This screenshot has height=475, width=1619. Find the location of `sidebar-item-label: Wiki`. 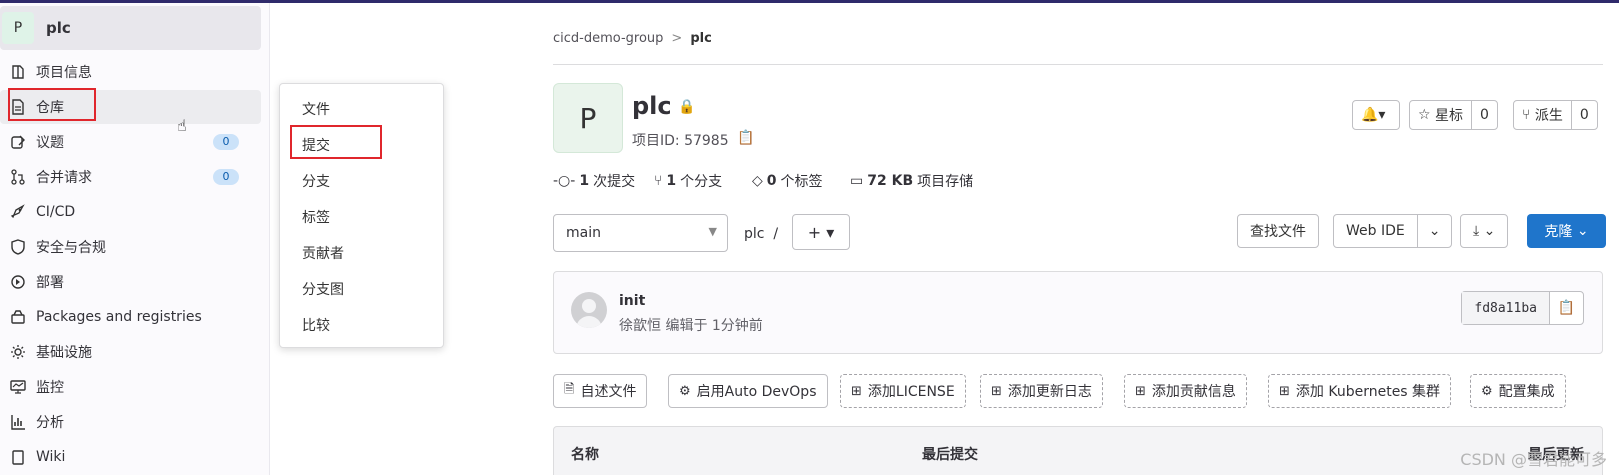

sidebar-item-label: Wiki is located at coordinates (51, 457).